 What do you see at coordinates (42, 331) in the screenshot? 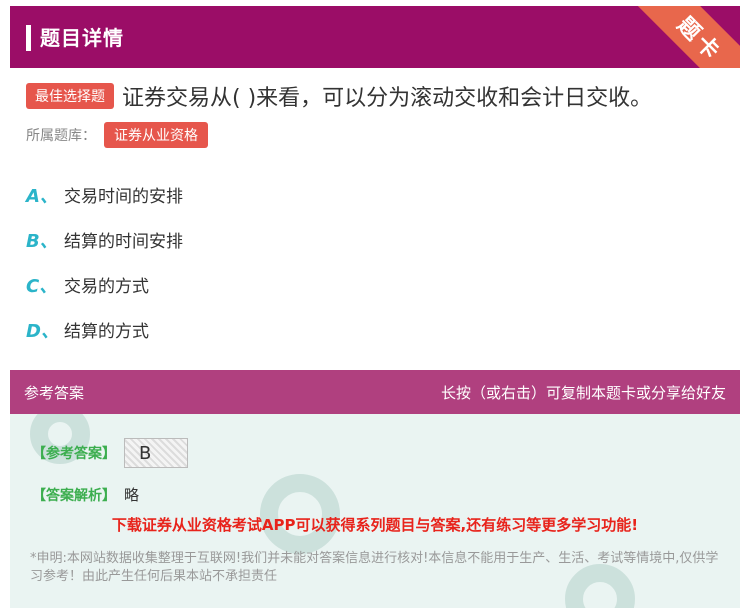
I see `option-letter: D、` at bounding box center [42, 331].